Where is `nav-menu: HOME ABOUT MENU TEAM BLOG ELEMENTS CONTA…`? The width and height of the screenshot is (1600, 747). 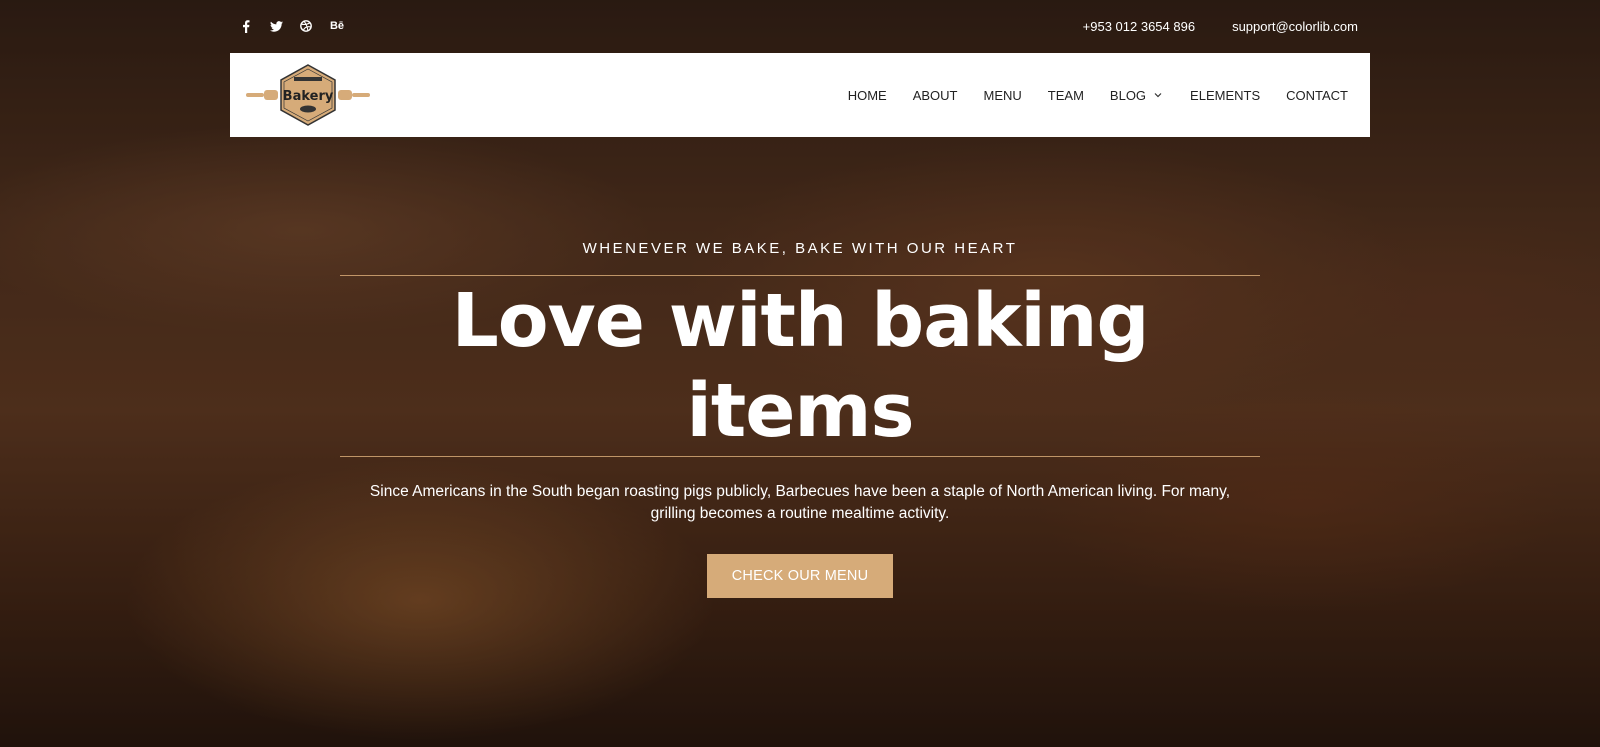 nav-menu: HOME ABOUT MENU TEAM BLOG ELEMENTS CONTA… is located at coordinates (1085, 95).